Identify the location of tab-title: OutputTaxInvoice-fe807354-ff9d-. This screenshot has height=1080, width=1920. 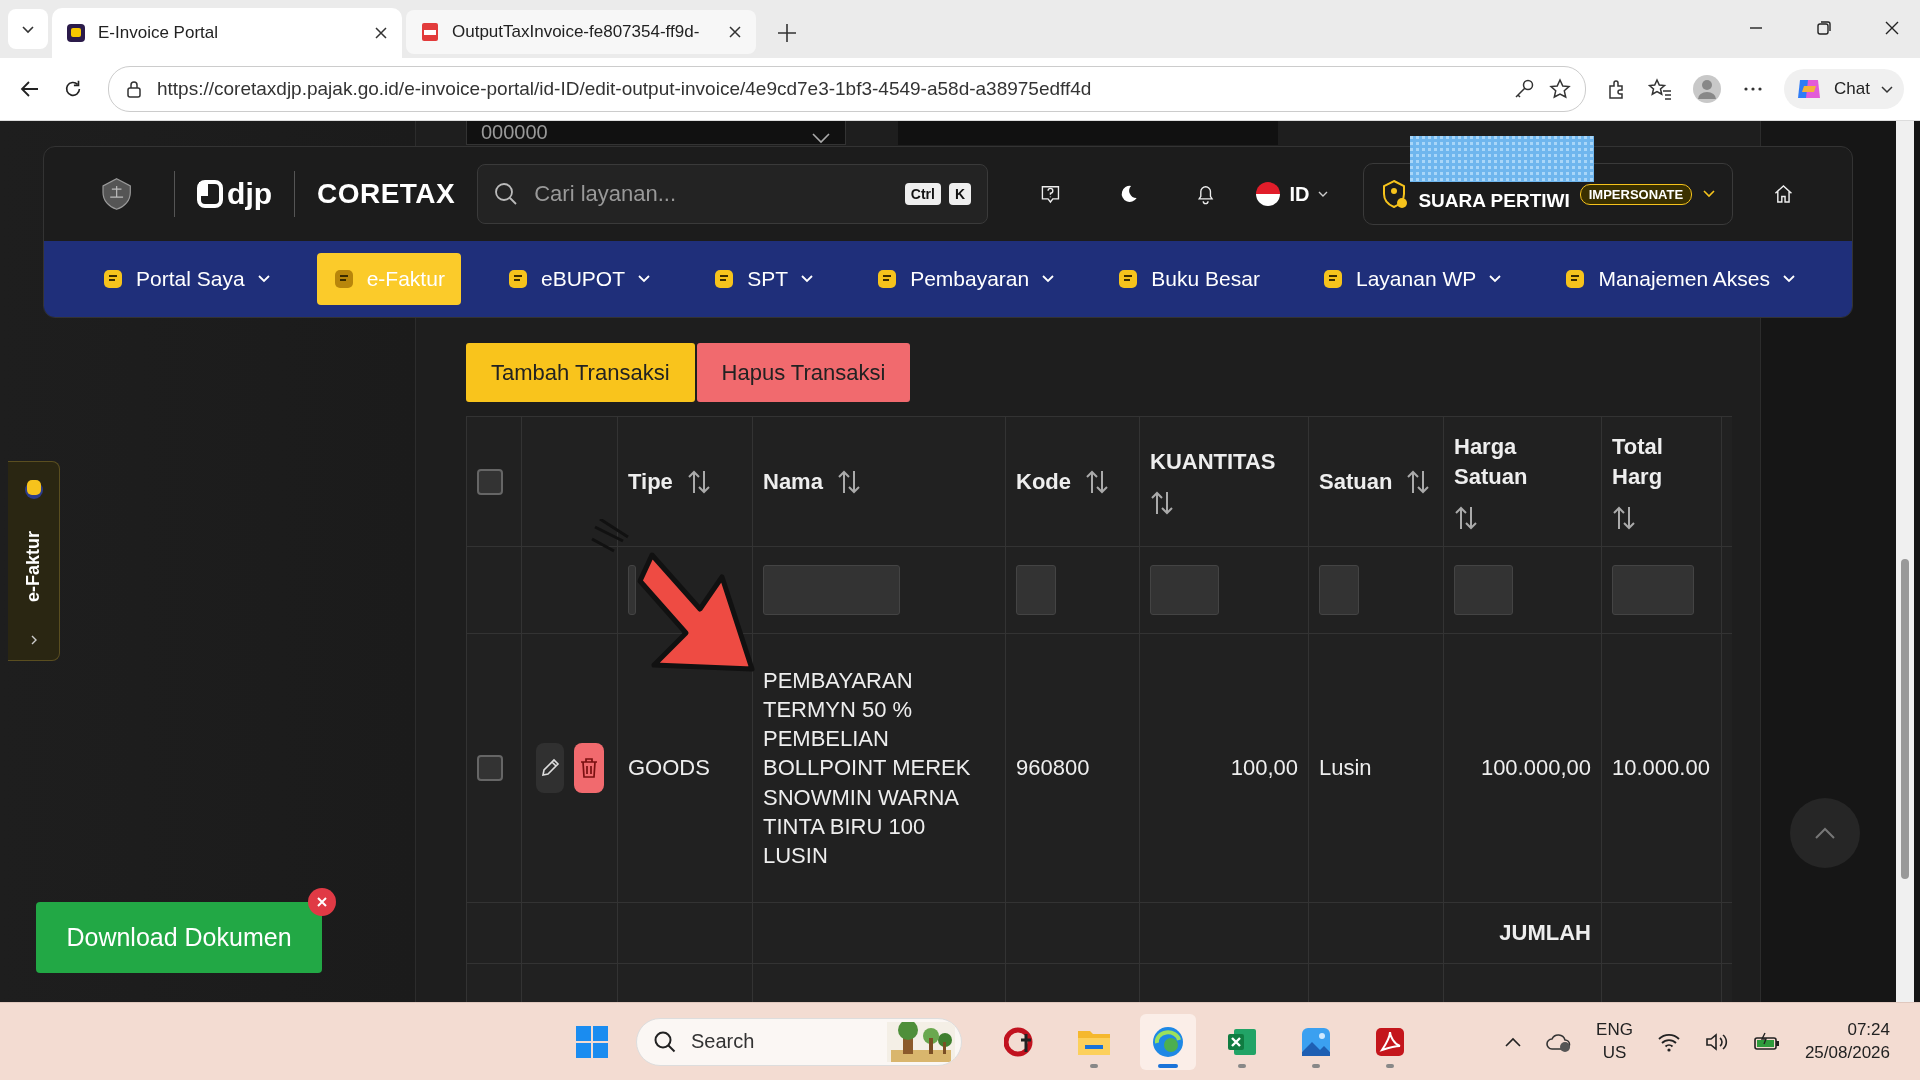
(576, 32).